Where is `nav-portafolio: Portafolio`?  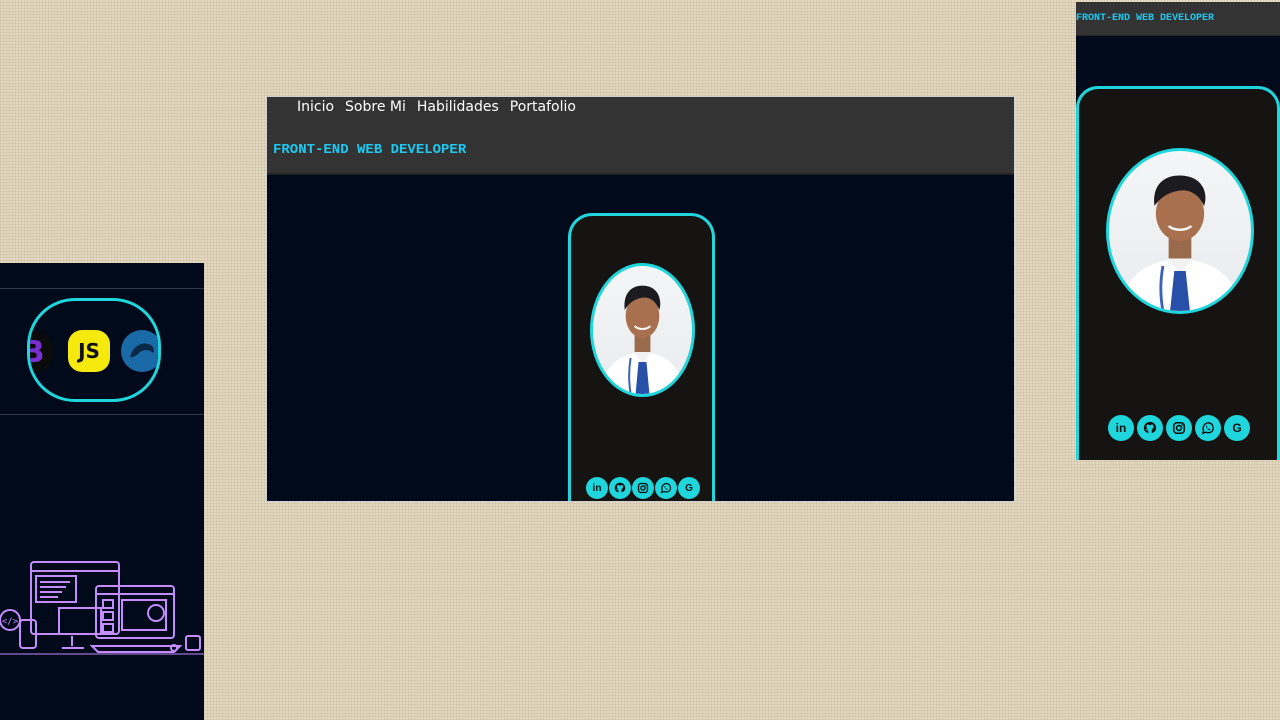 nav-portafolio: Portafolio is located at coordinates (543, 107).